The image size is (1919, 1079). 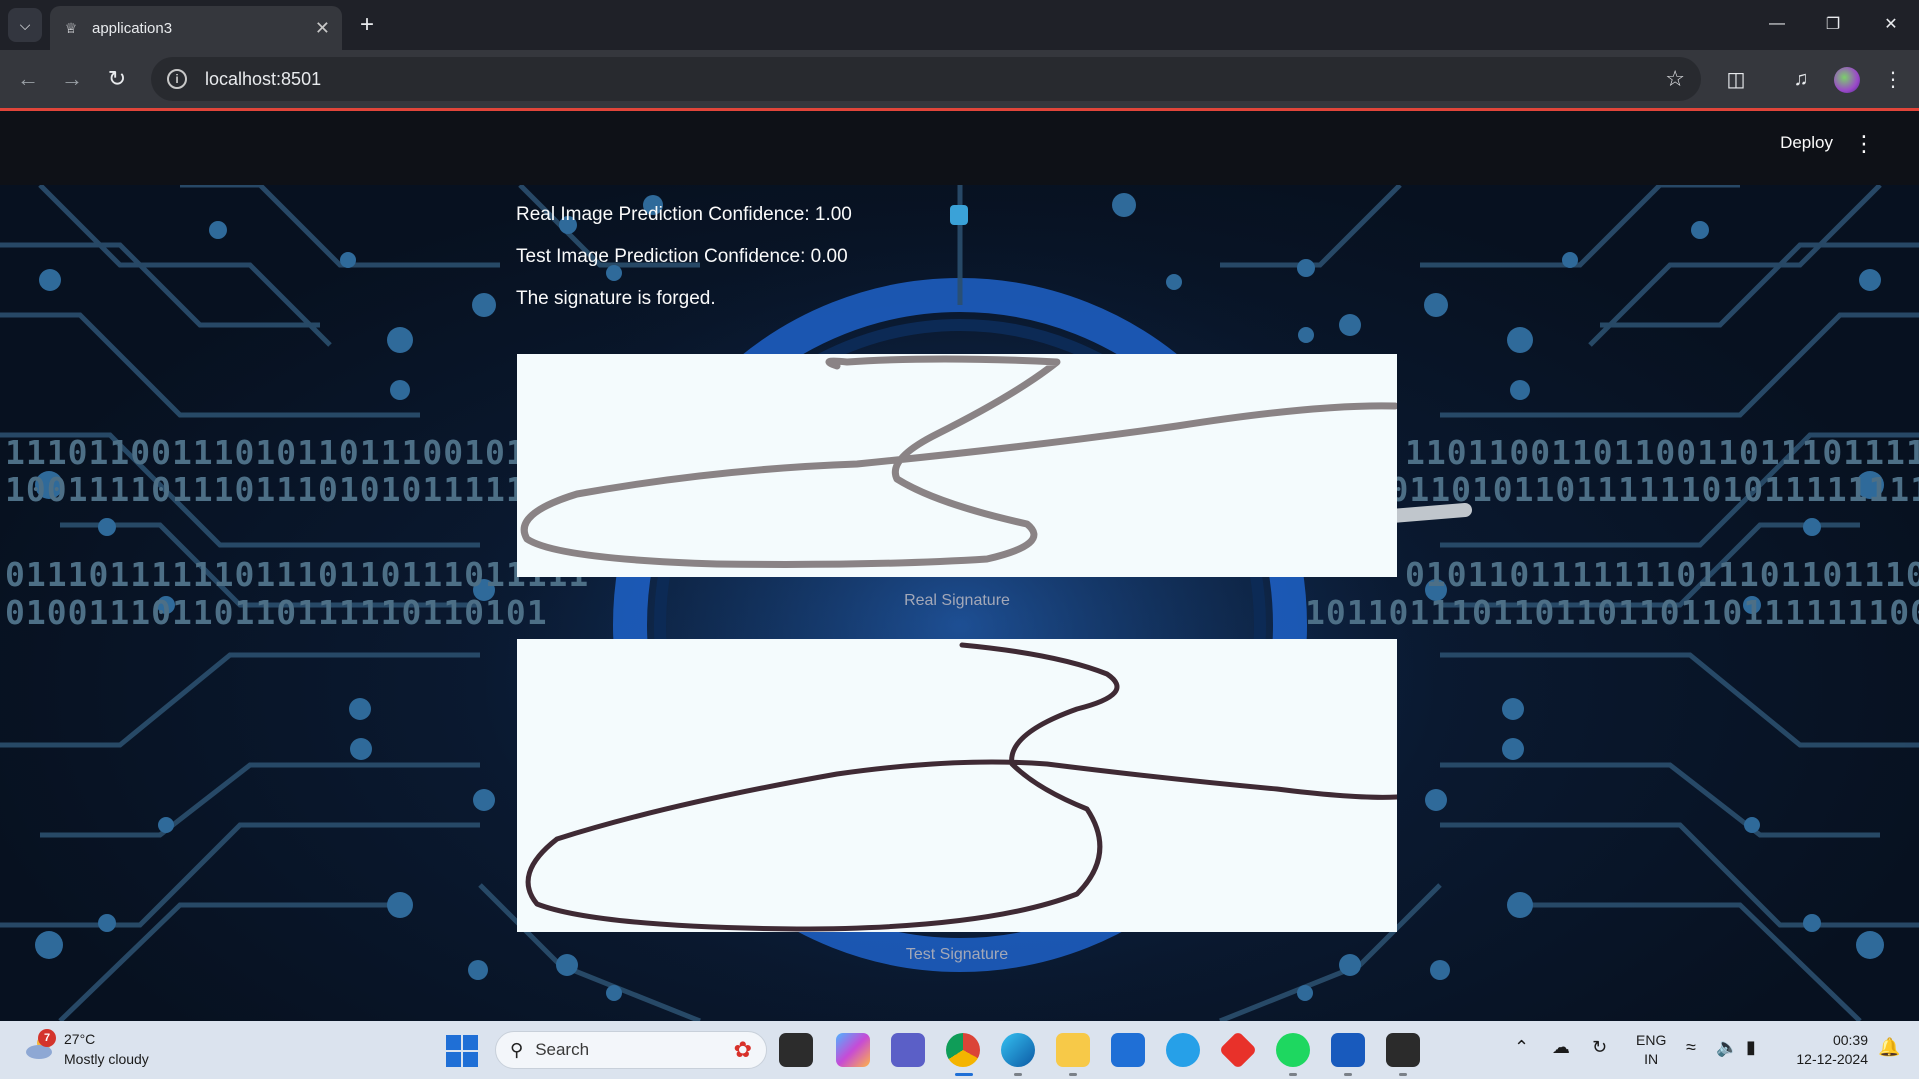 I want to click on spotify-icon, so click(x=1293, y=1050).